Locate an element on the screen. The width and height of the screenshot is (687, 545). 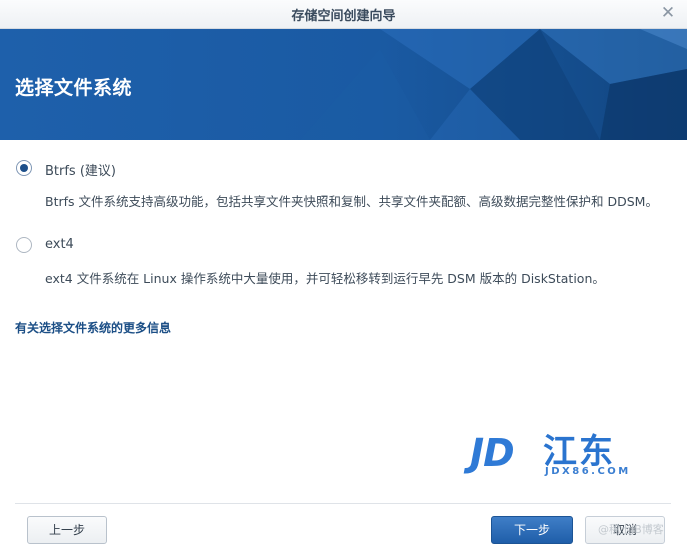
close-icon: ✕ is located at coordinates (668, 13).